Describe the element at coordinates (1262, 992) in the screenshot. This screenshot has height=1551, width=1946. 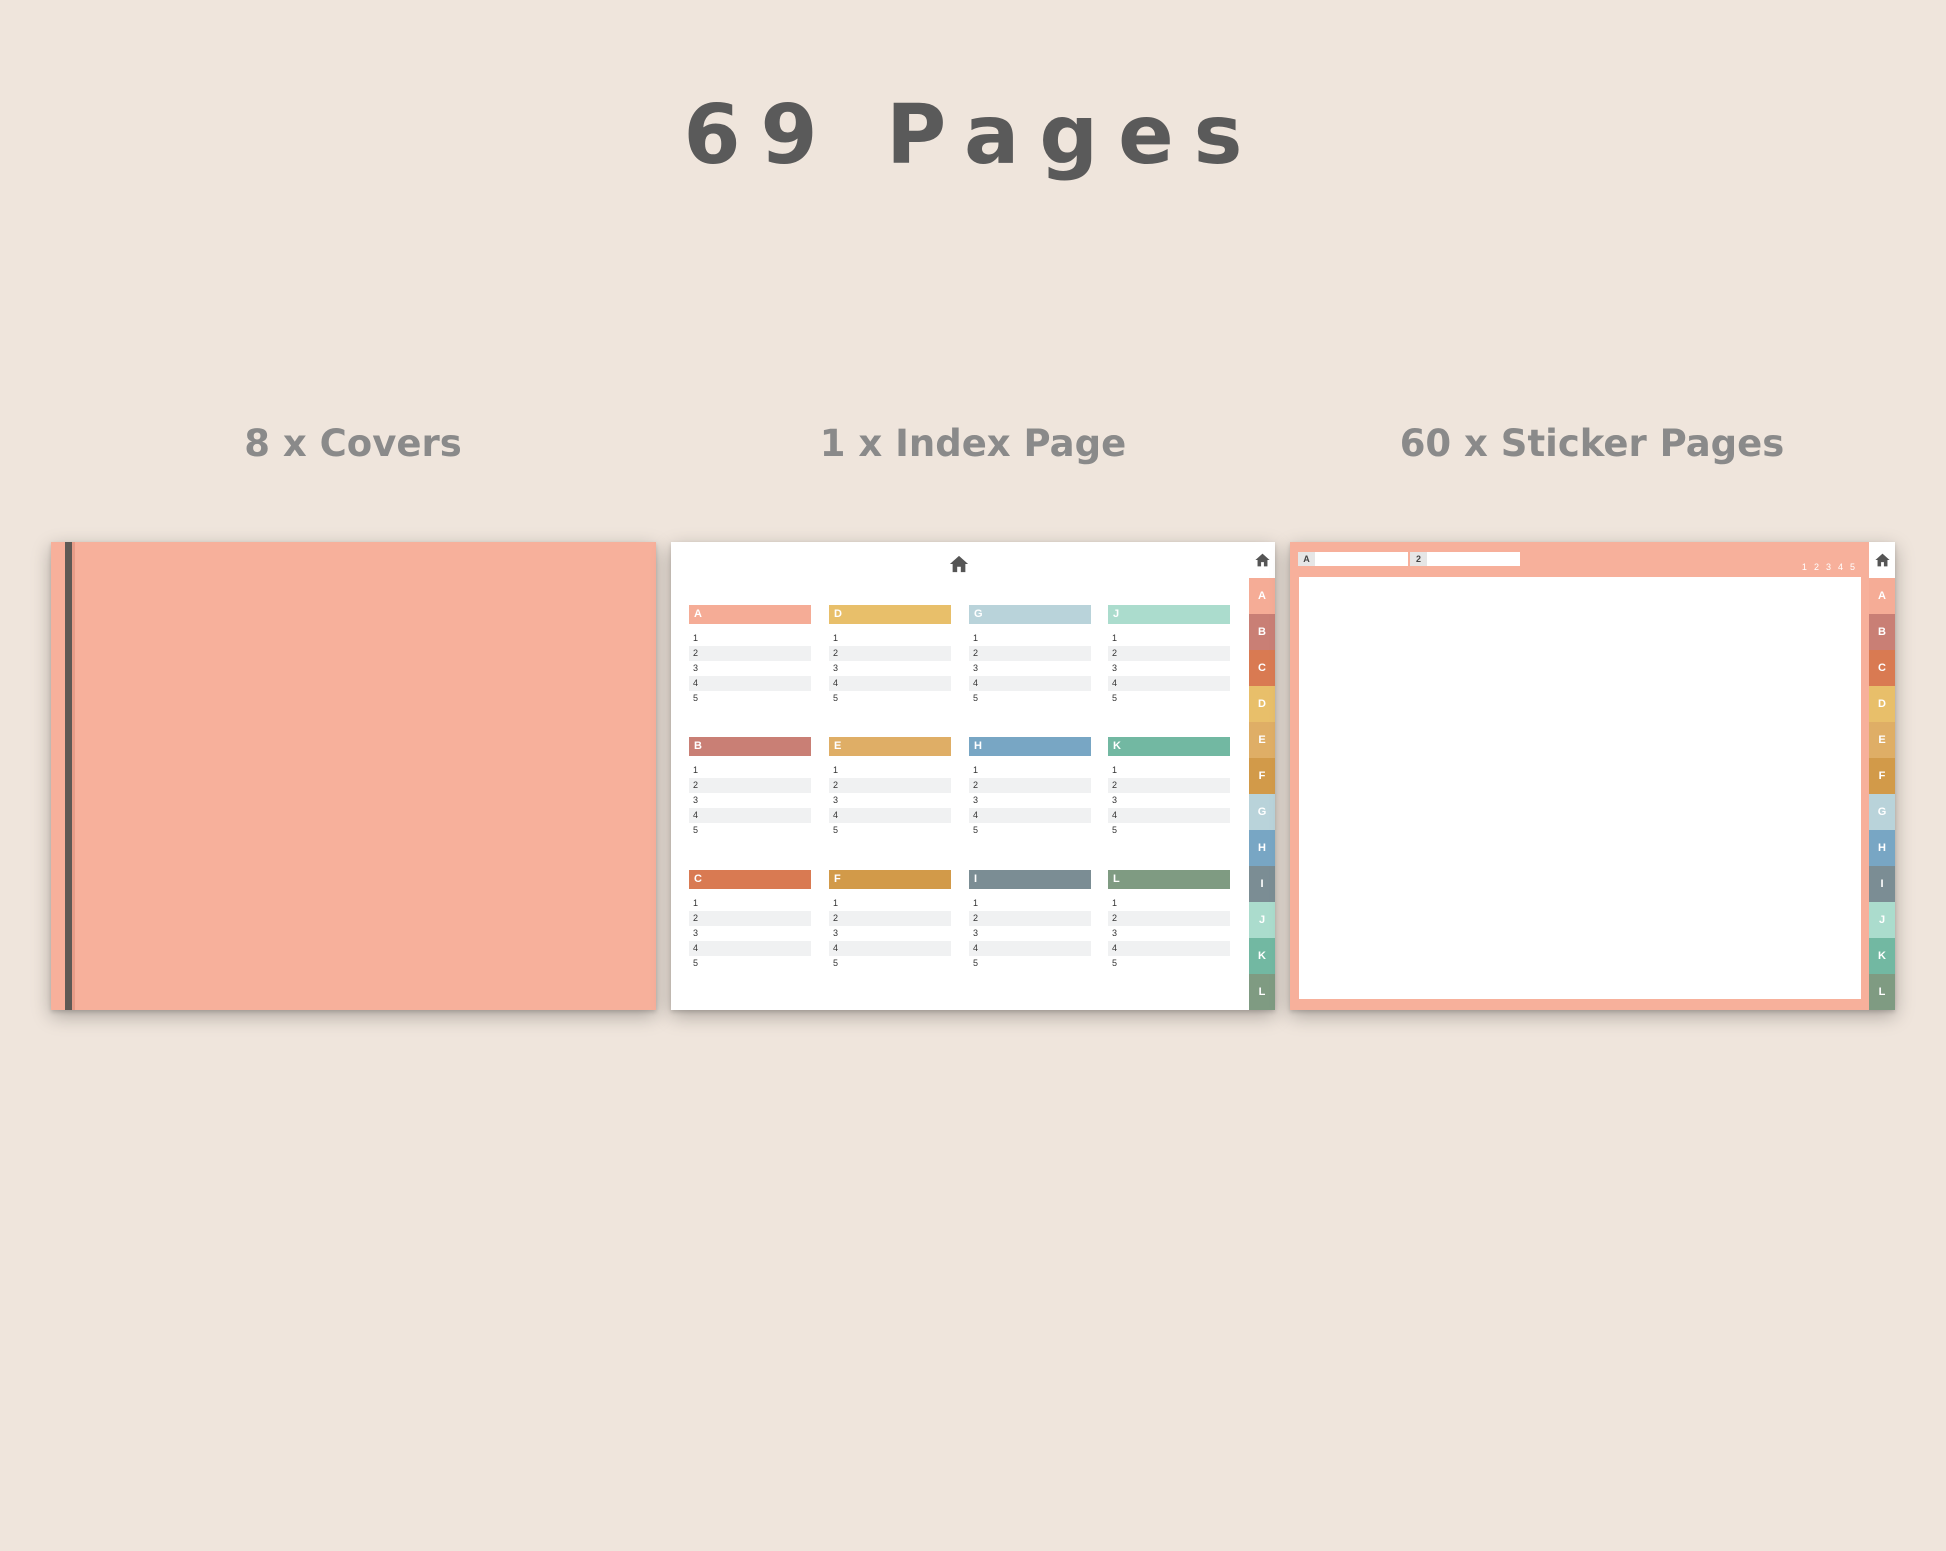
I see `tab-l: L` at that location.